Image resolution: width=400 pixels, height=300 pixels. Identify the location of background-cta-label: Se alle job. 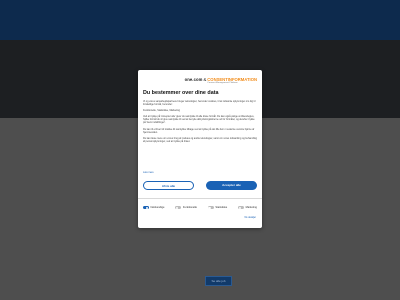
(218, 281).